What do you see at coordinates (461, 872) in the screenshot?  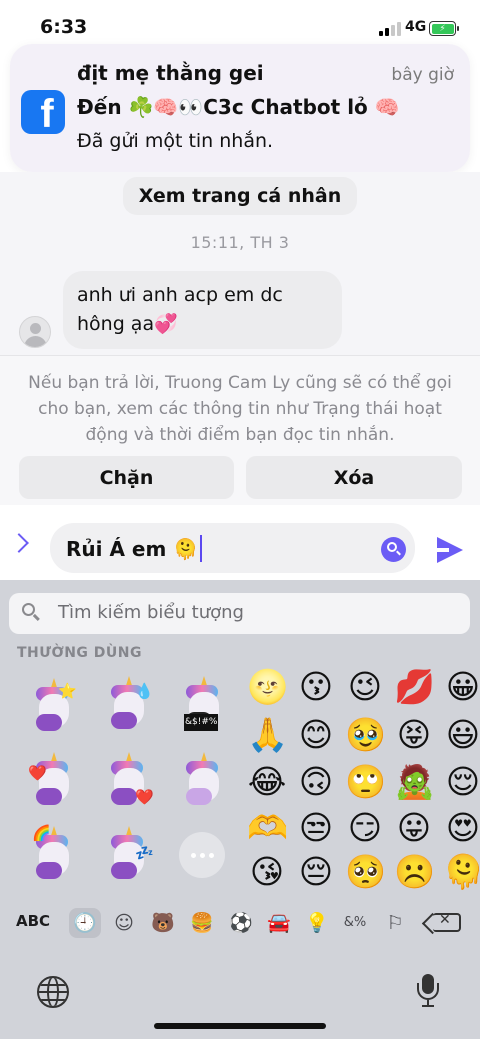 I see `emoji-key: 🫠` at bounding box center [461, 872].